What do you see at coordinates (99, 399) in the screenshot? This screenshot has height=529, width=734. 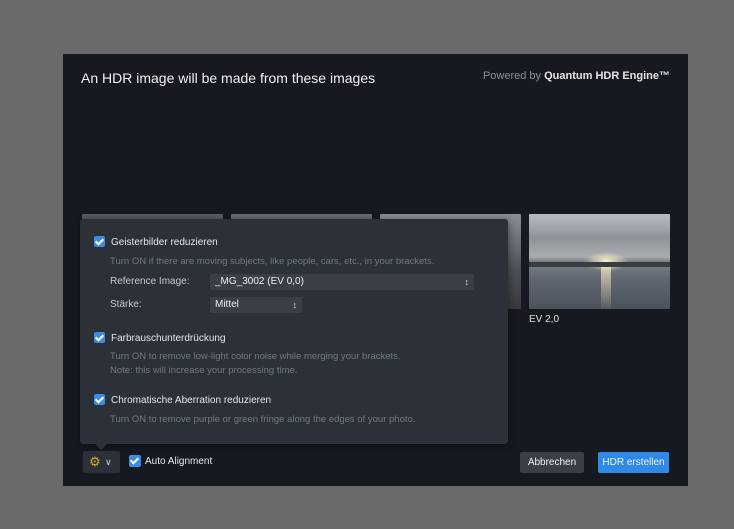 I see `chromatic-aberration-checkbox` at bounding box center [99, 399].